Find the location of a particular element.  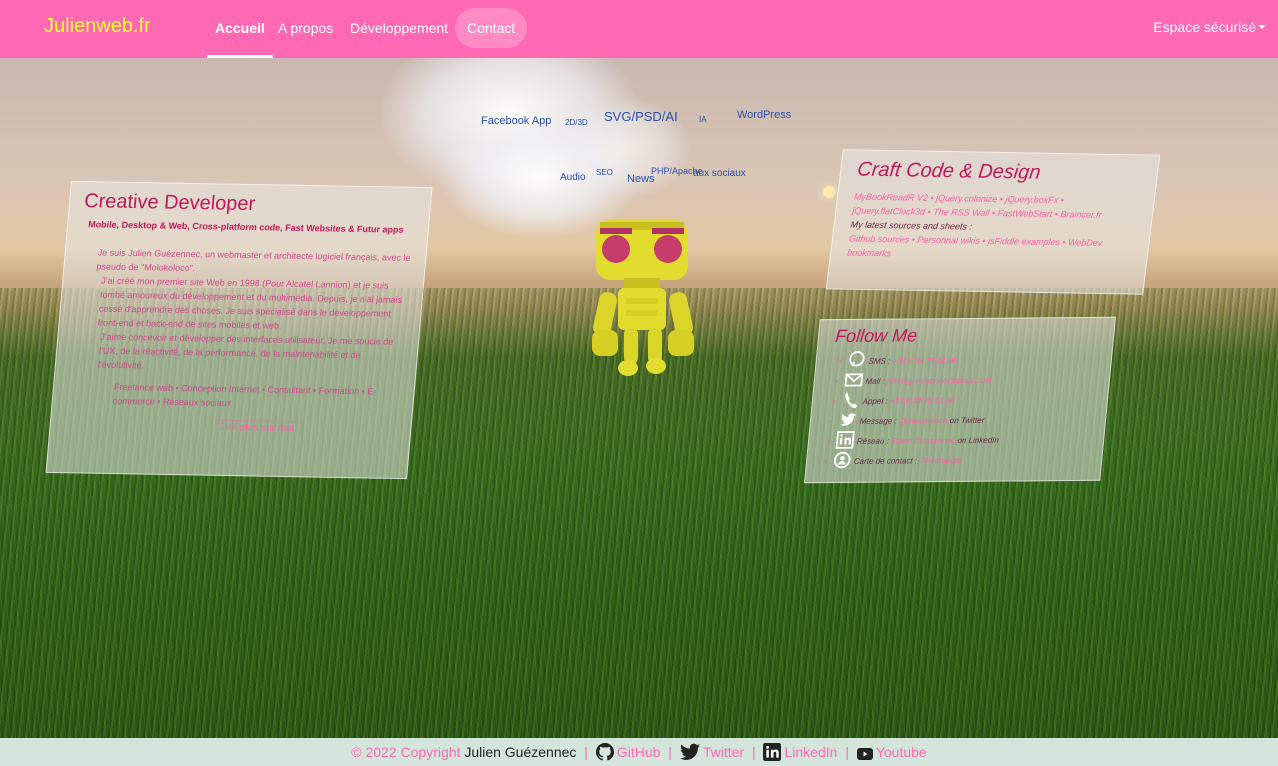

follow-item-suffix: on LinkedIn is located at coordinates (978, 440).